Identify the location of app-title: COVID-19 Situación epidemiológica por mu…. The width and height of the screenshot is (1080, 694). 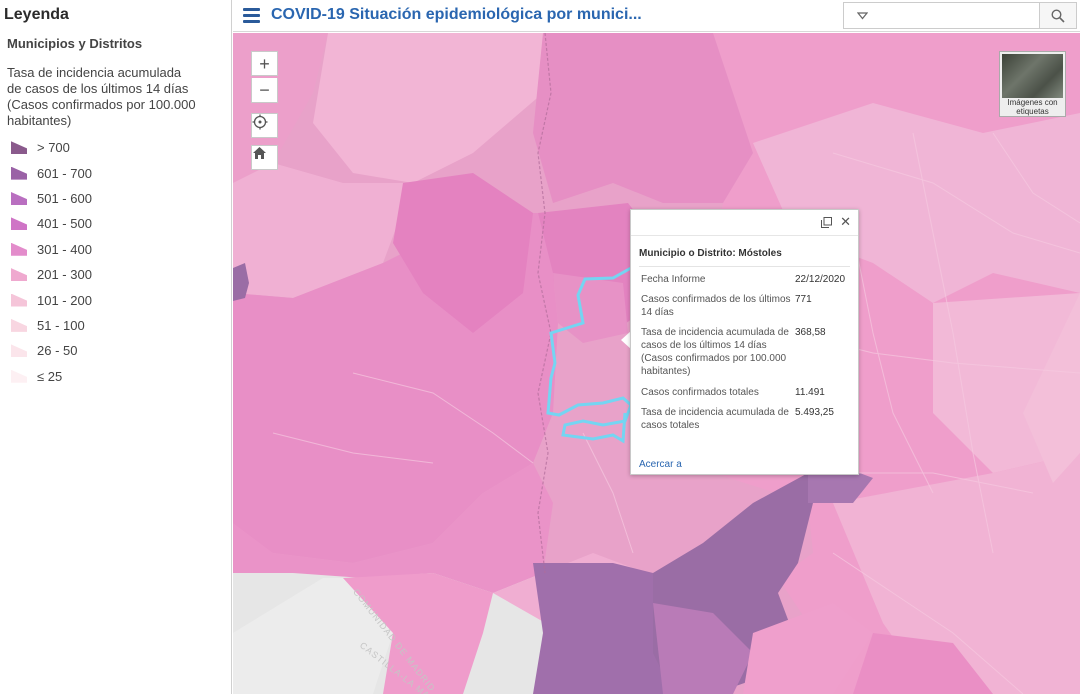
(456, 14).